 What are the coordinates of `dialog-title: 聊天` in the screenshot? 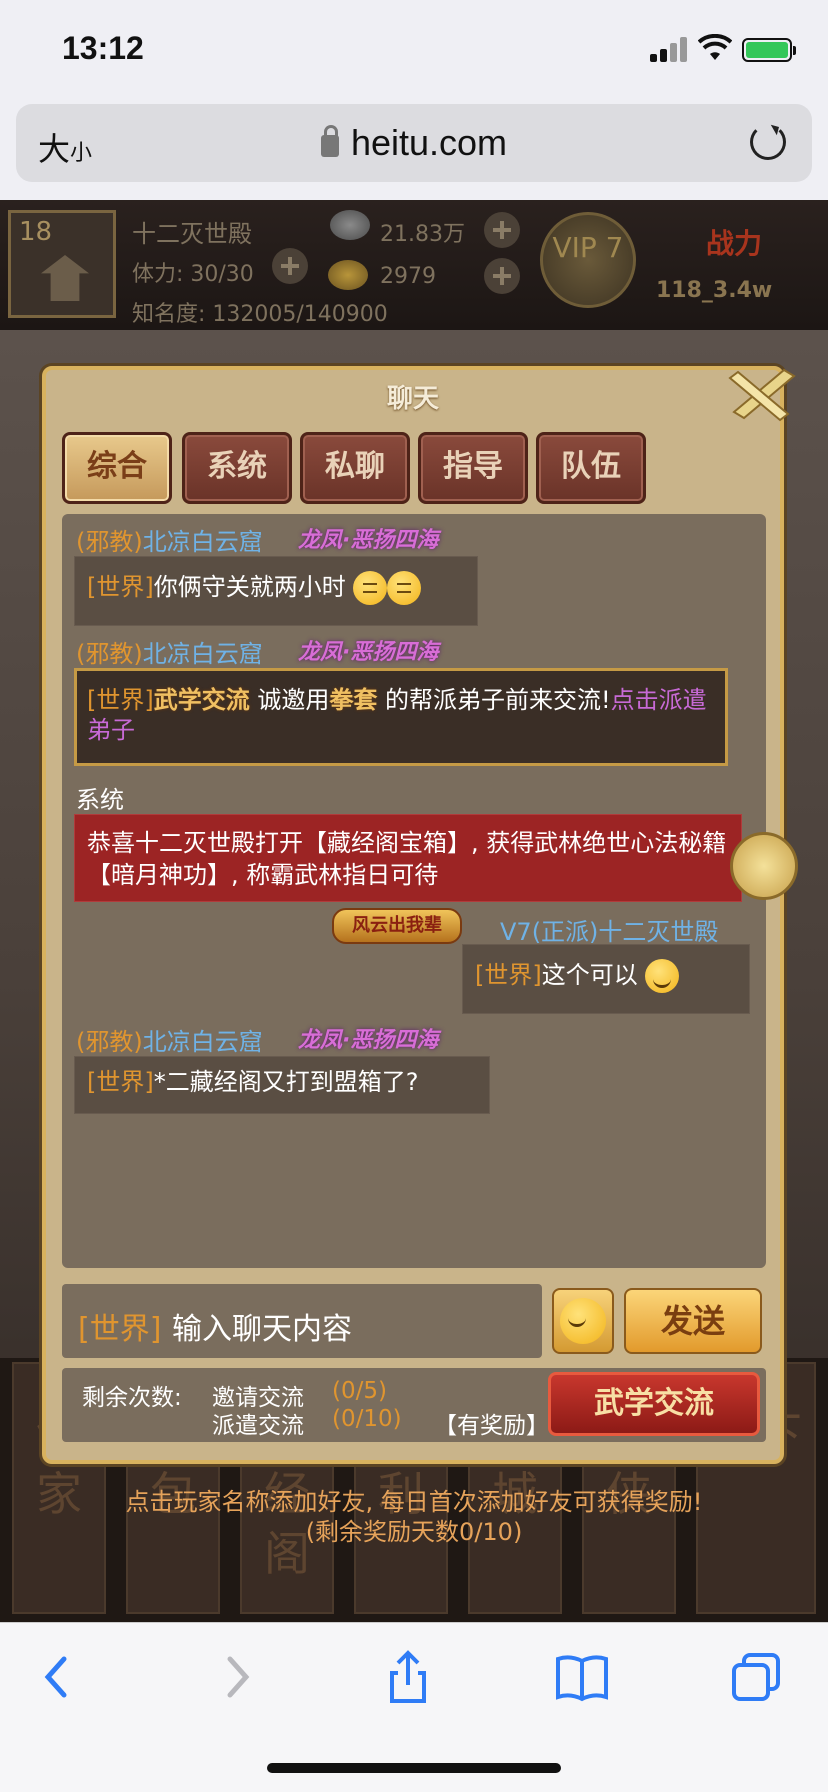 It's located at (412, 399).